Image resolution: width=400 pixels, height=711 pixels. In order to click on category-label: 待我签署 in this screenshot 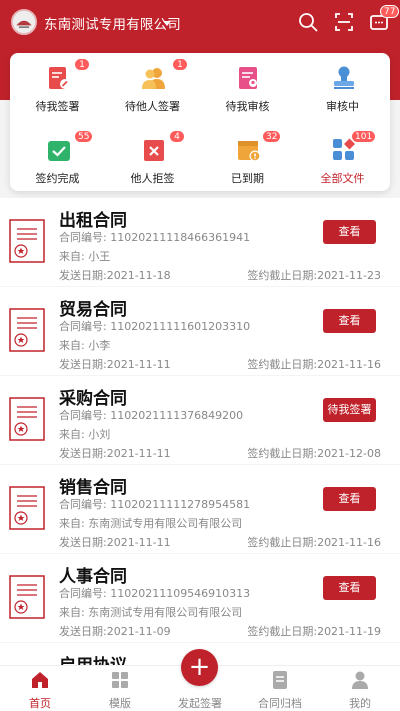, I will do `click(57, 106)`.